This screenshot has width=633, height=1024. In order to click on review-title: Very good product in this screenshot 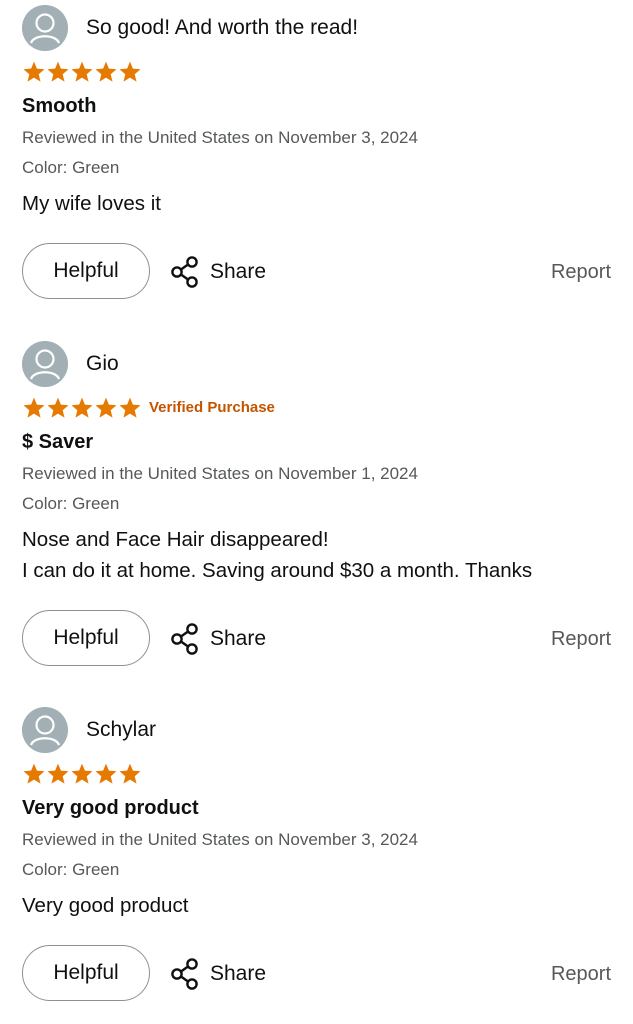, I will do `click(110, 808)`.